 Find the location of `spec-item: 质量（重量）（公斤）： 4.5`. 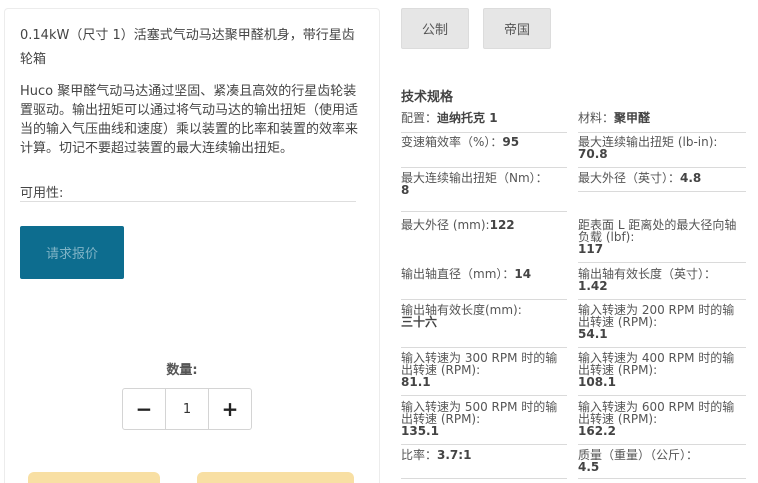

spec-item: 质量（重量）（公斤）： 4.5 is located at coordinates (662, 461).